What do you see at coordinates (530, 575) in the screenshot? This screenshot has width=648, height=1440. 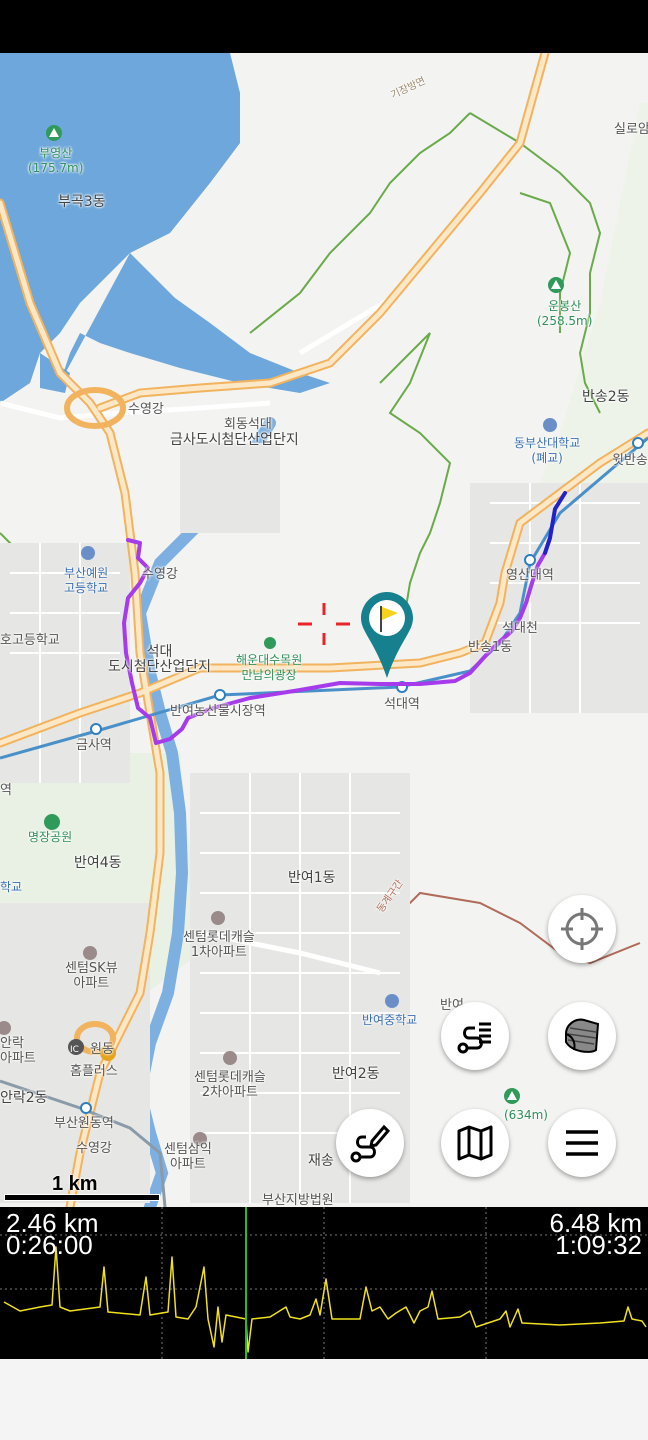 I see `label-station: 영산대역` at bounding box center [530, 575].